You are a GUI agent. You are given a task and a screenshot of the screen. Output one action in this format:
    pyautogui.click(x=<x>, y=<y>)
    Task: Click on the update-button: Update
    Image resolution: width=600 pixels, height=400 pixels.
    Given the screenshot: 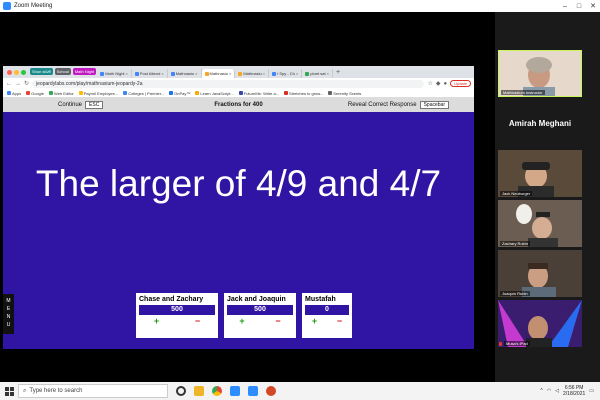 What is the action you would take?
    pyautogui.click(x=460, y=83)
    